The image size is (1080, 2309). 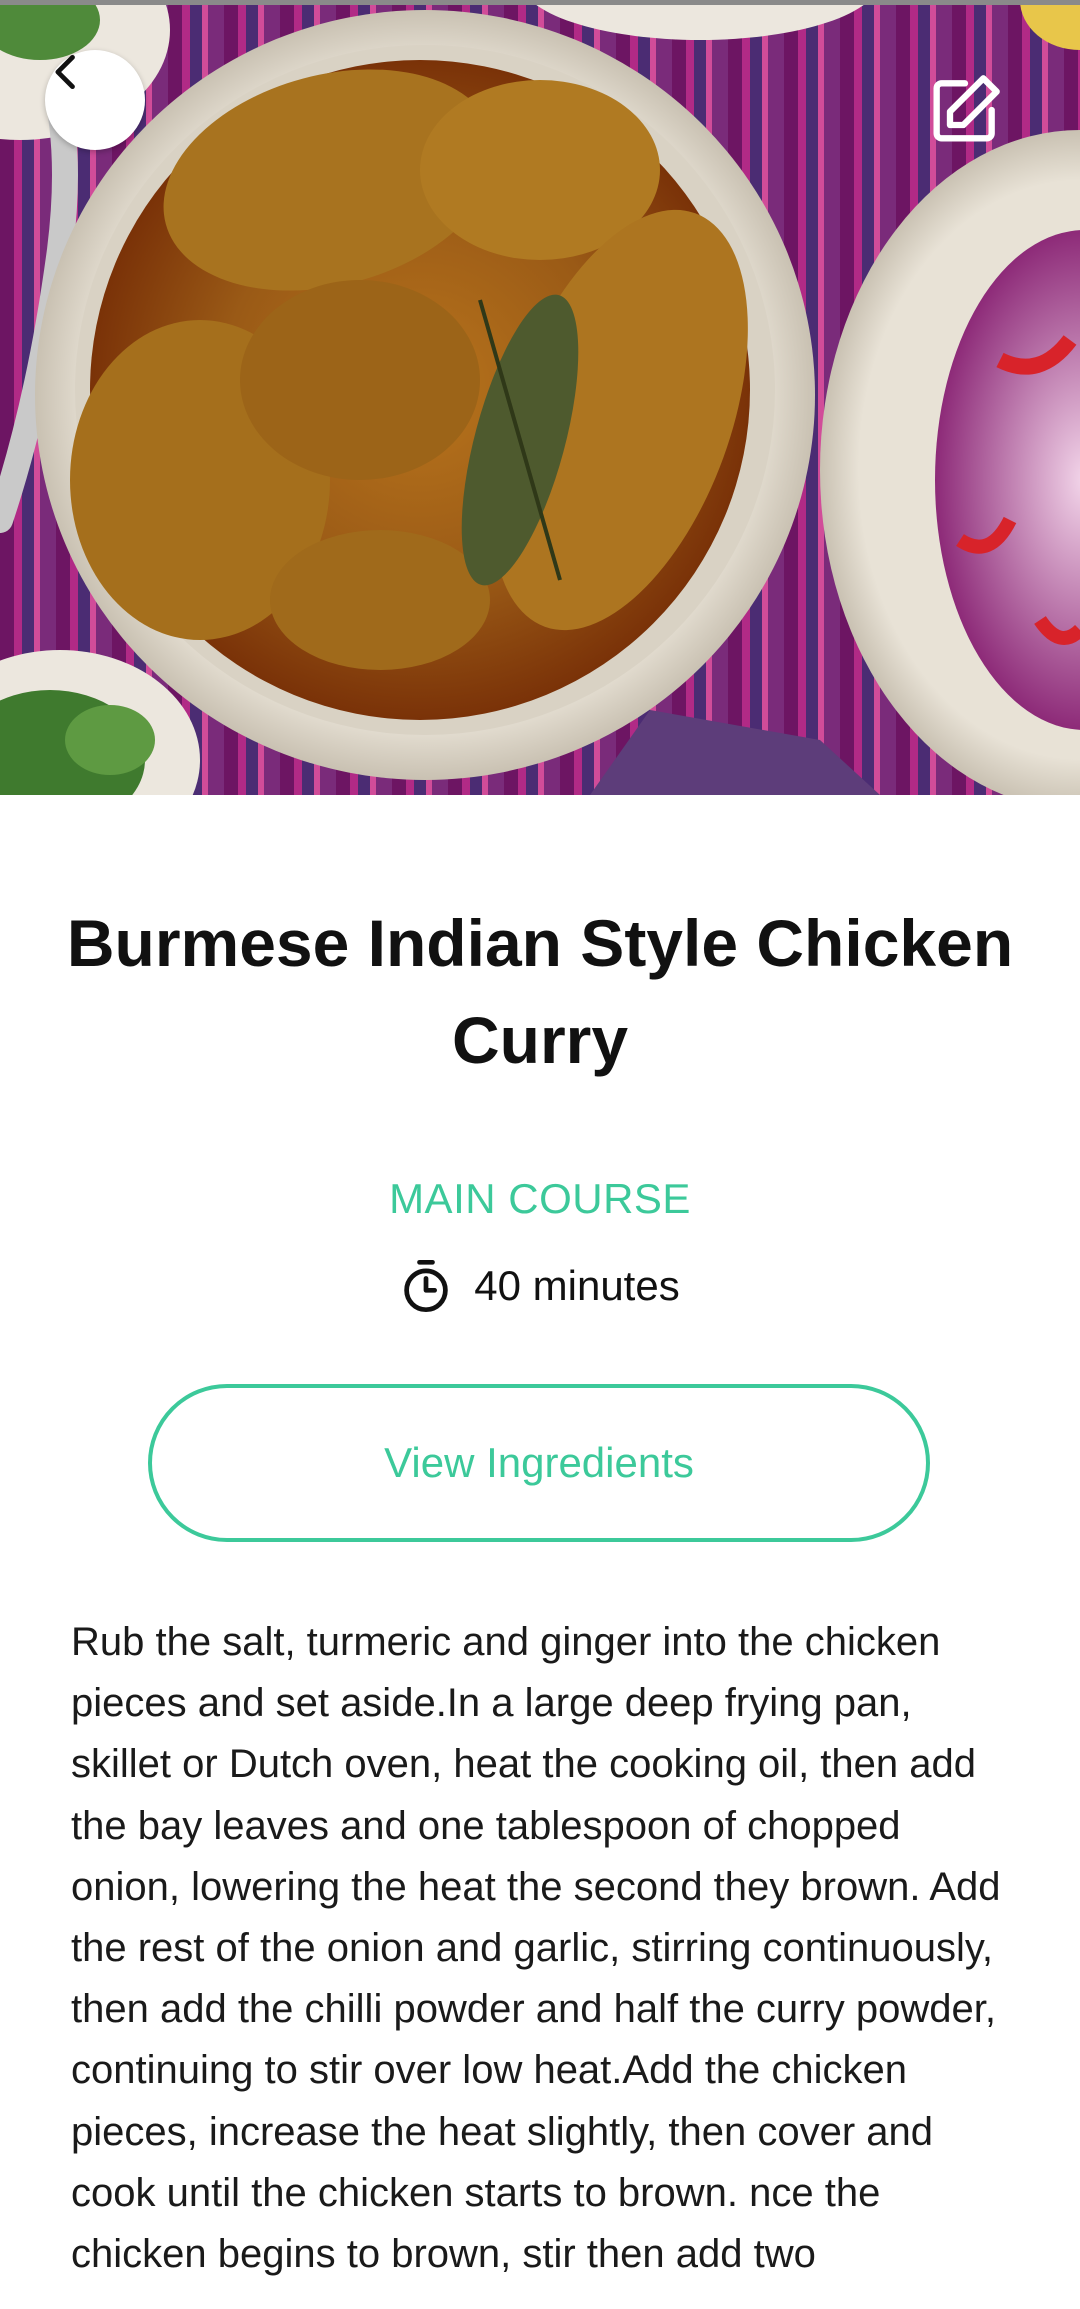 What do you see at coordinates (65, 72) in the screenshot?
I see `chevron-left-icon` at bounding box center [65, 72].